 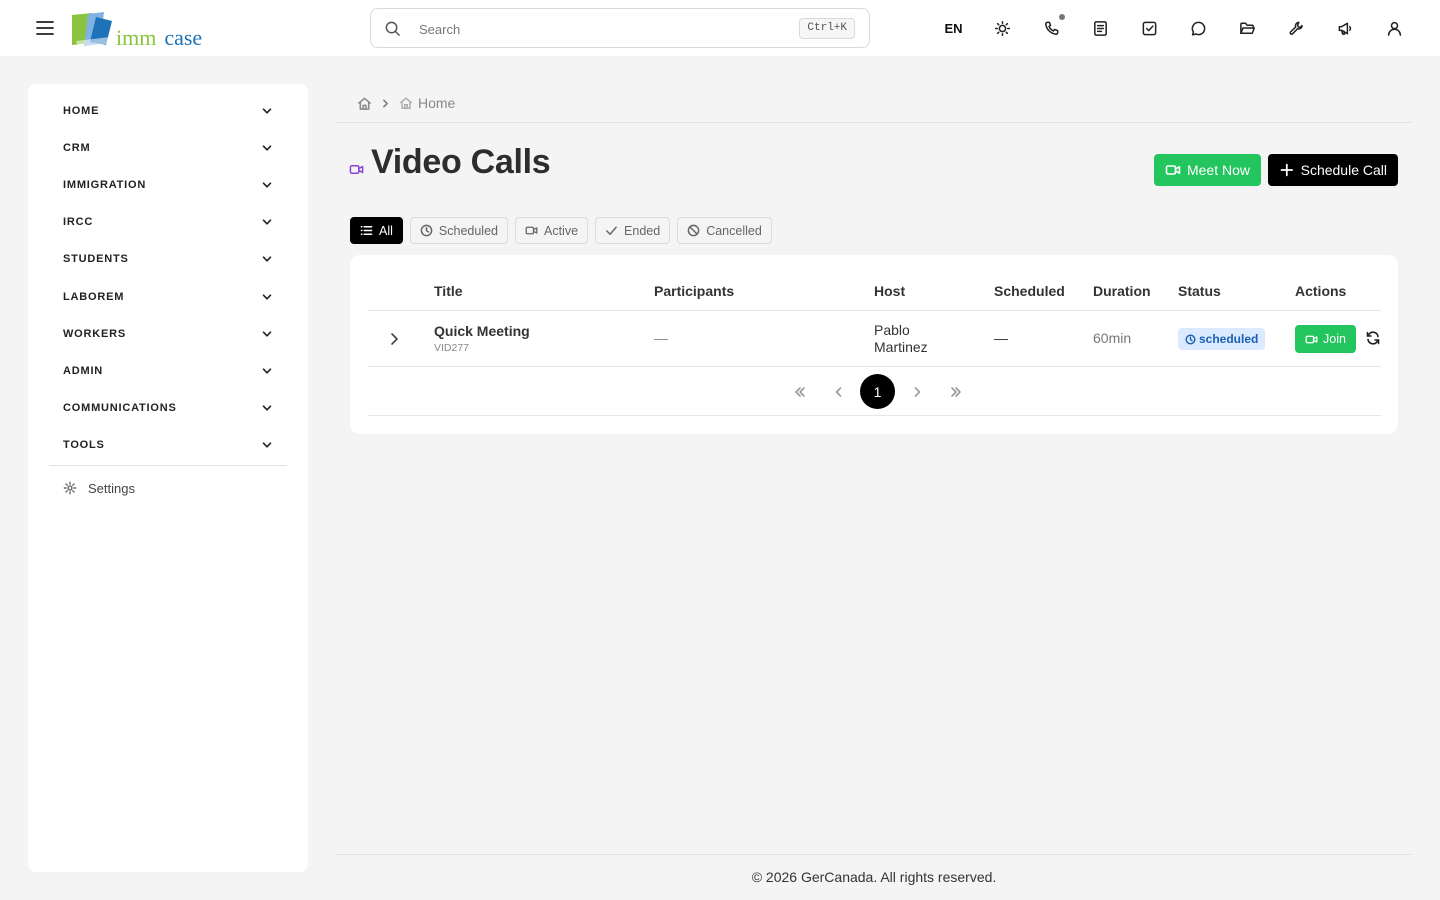 I want to click on megaphone-icon, so click(x=1345, y=28).